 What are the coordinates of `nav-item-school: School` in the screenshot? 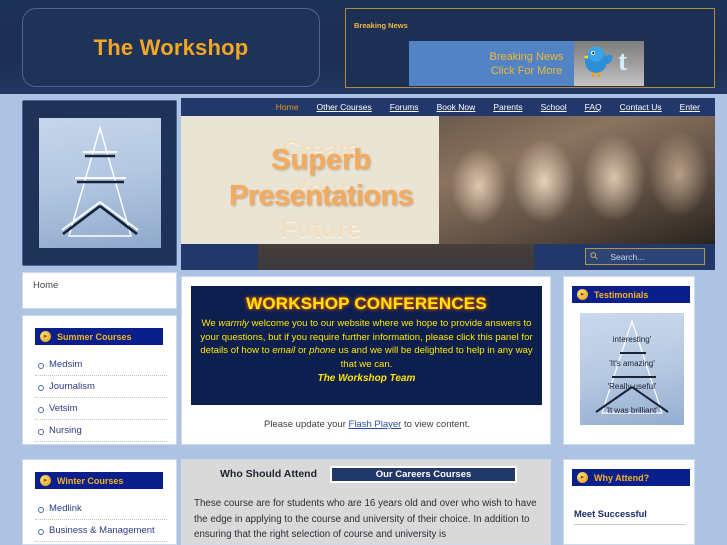 It's located at (554, 107).